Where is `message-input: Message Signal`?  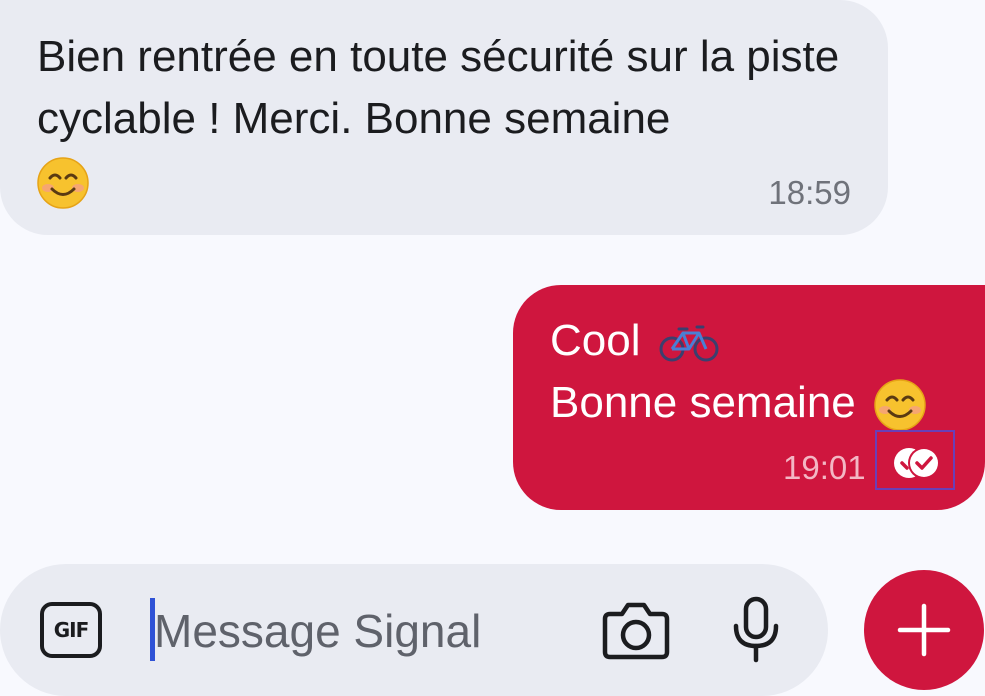 message-input: Message Signal is located at coordinates (317, 631).